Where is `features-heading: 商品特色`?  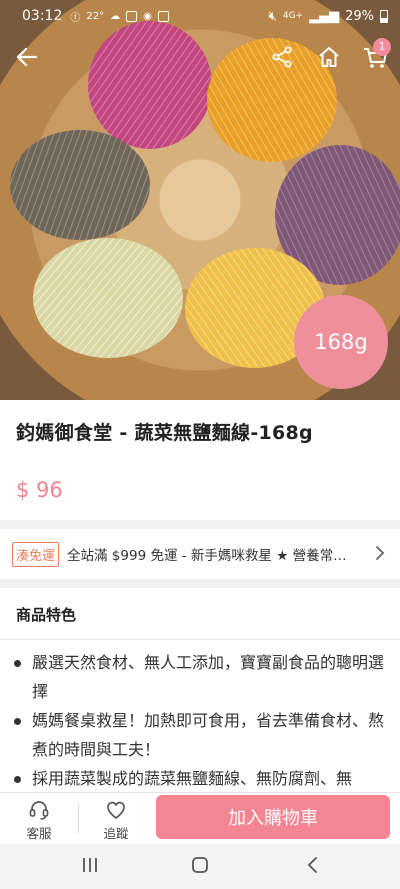 features-heading: 商品特色 is located at coordinates (46, 615).